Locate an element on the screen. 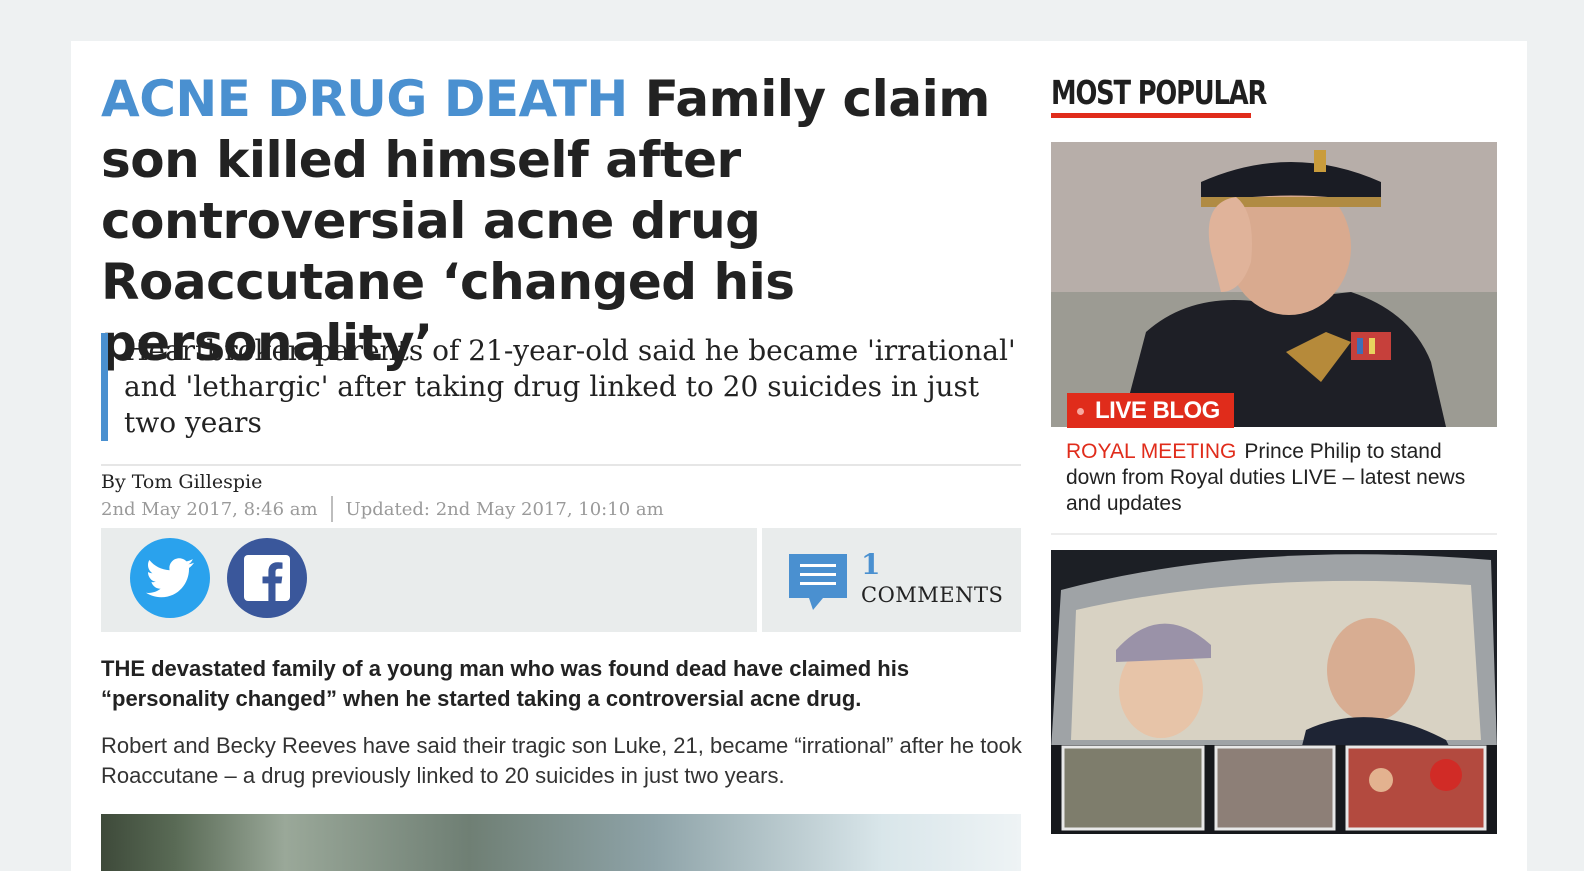 The height and width of the screenshot is (871, 1584). facebook-icon is located at coordinates (267, 578).